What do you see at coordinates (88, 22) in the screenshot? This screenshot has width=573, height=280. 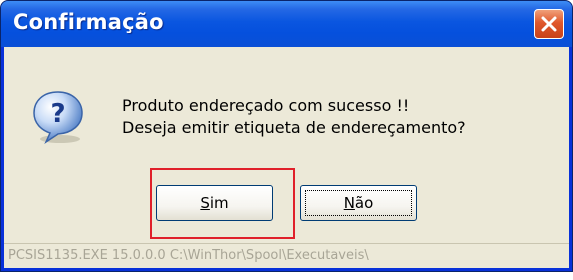 I see `window-title: Confirmação` at bounding box center [88, 22].